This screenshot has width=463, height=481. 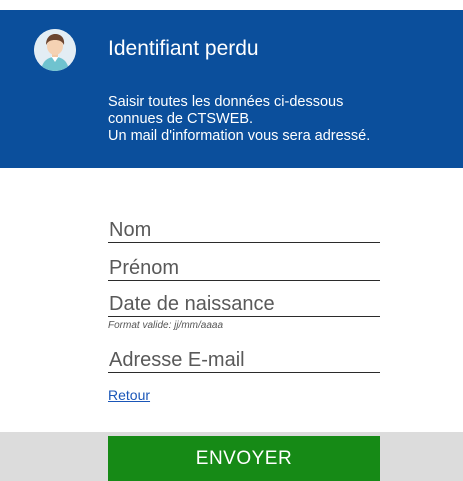 I want to click on instructions-line: Saisir toutes les données ci-dessous, so click(x=226, y=102).